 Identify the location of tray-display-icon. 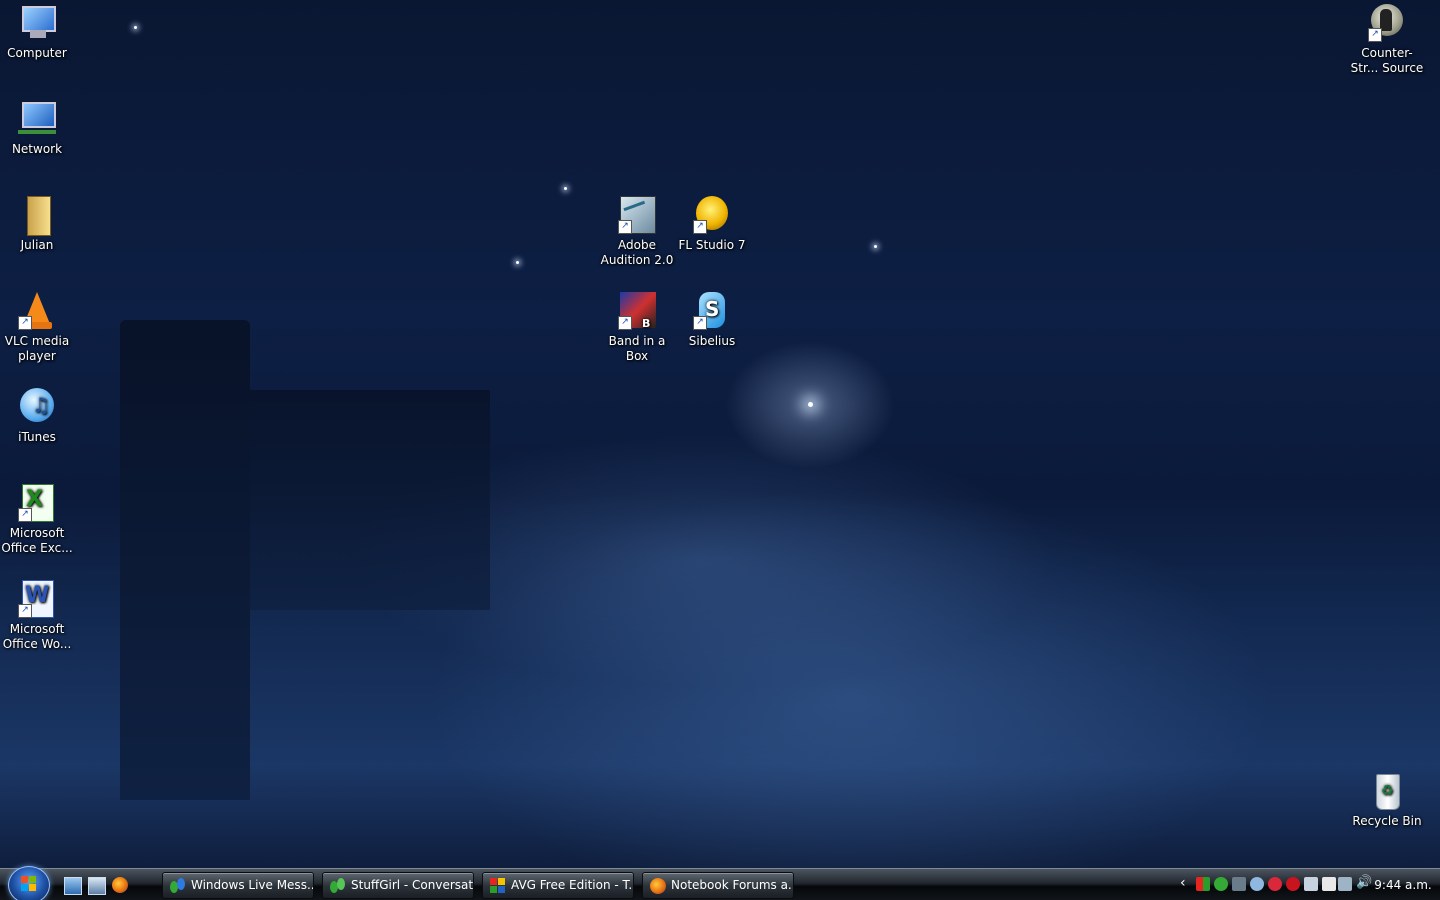
(1311, 884).